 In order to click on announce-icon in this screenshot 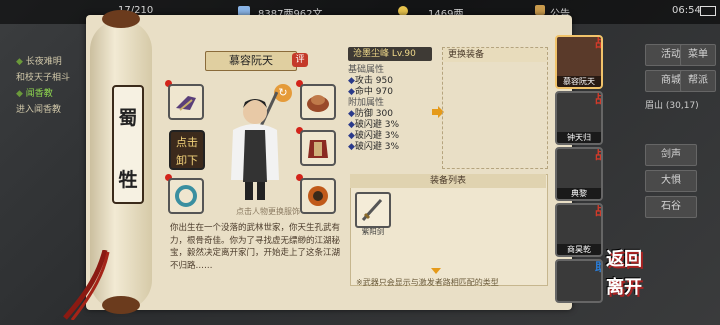, I will do `click(540, 10)`.